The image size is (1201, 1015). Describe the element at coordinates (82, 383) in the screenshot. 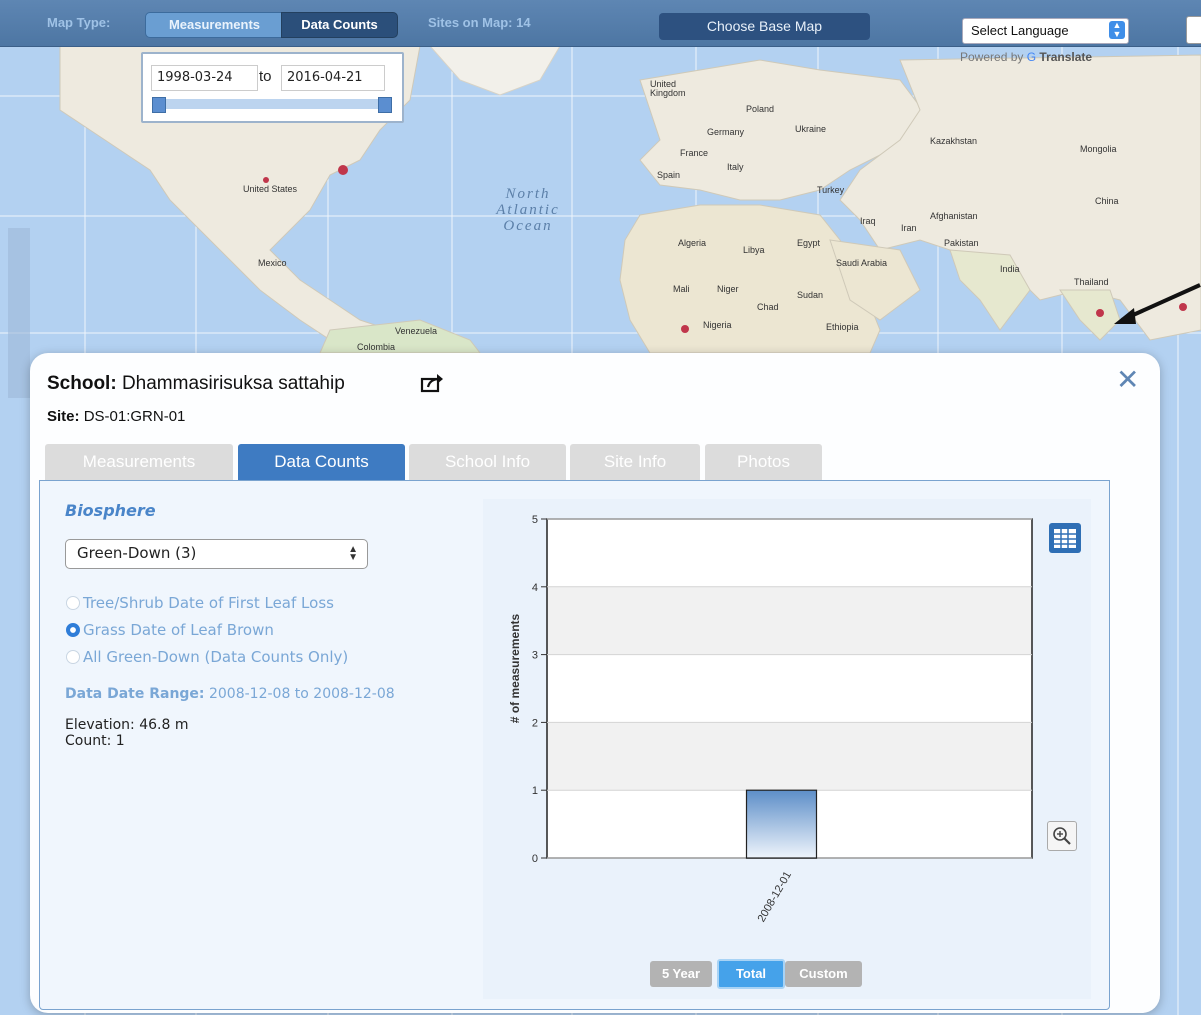

I see `school-label: School:` at that location.